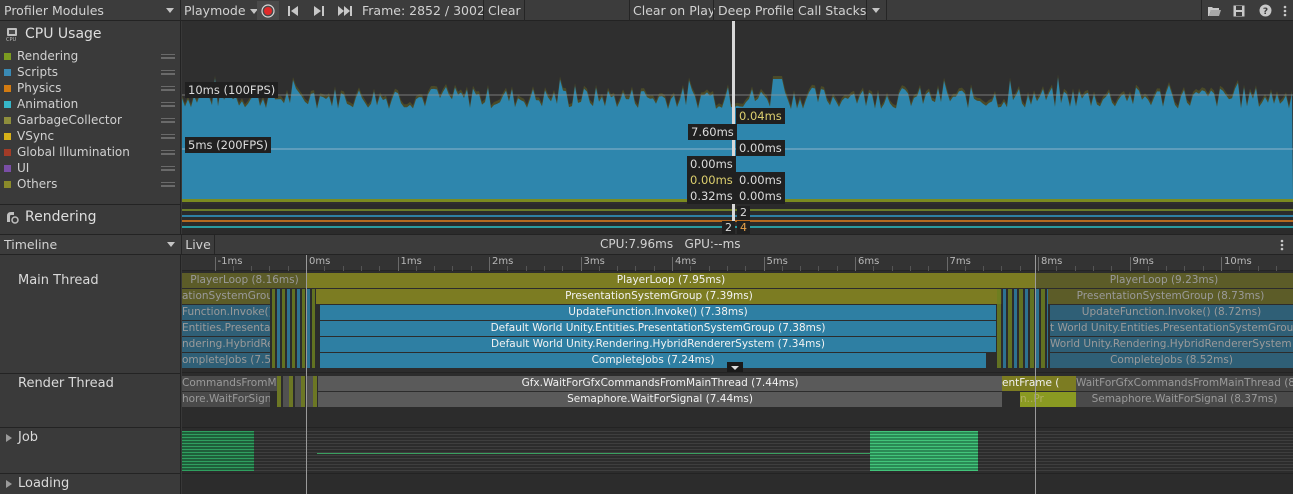 This screenshot has width=1293, height=494. What do you see at coordinates (1164, 280) in the screenshot?
I see `next-player-loop-bar: PlayerLoop (9.23ms)` at bounding box center [1164, 280].